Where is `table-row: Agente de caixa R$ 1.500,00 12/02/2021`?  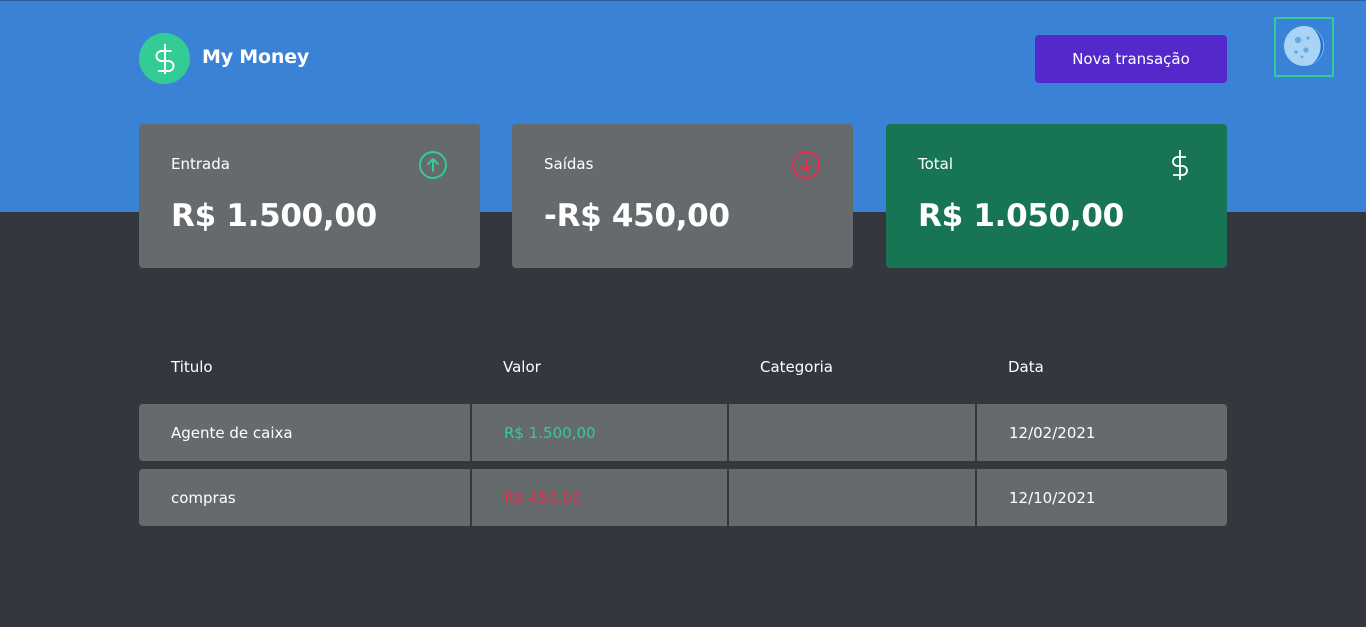 table-row: Agente de caixa R$ 1.500,00 12/02/2021 is located at coordinates (683, 432).